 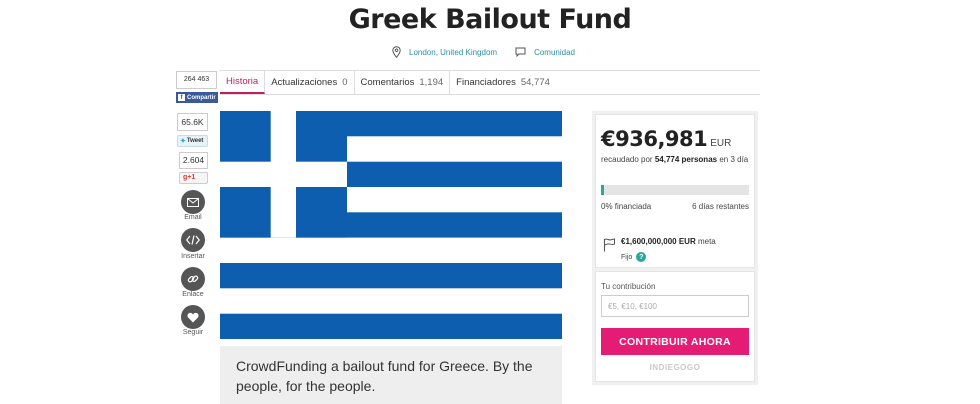 What do you see at coordinates (196, 80) in the screenshot?
I see `facebook-share-count: 264 463` at bounding box center [196, 80].